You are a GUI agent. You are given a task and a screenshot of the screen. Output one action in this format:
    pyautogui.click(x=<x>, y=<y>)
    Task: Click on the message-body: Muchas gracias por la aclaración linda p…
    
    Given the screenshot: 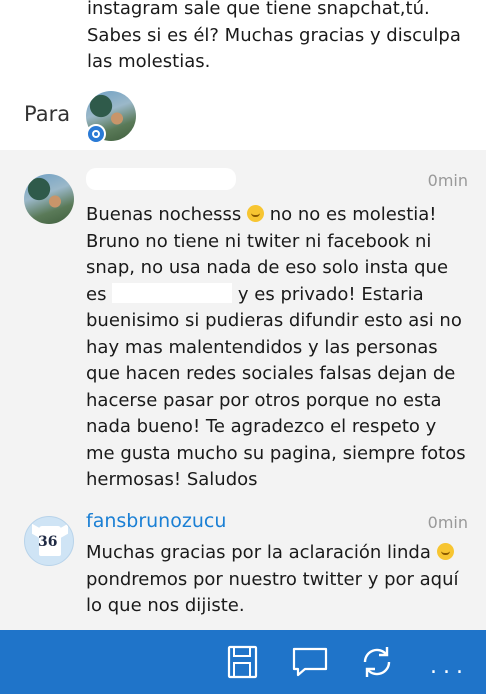 What is the action you would take?
    pyautogui.click(x=272, y=579)
    